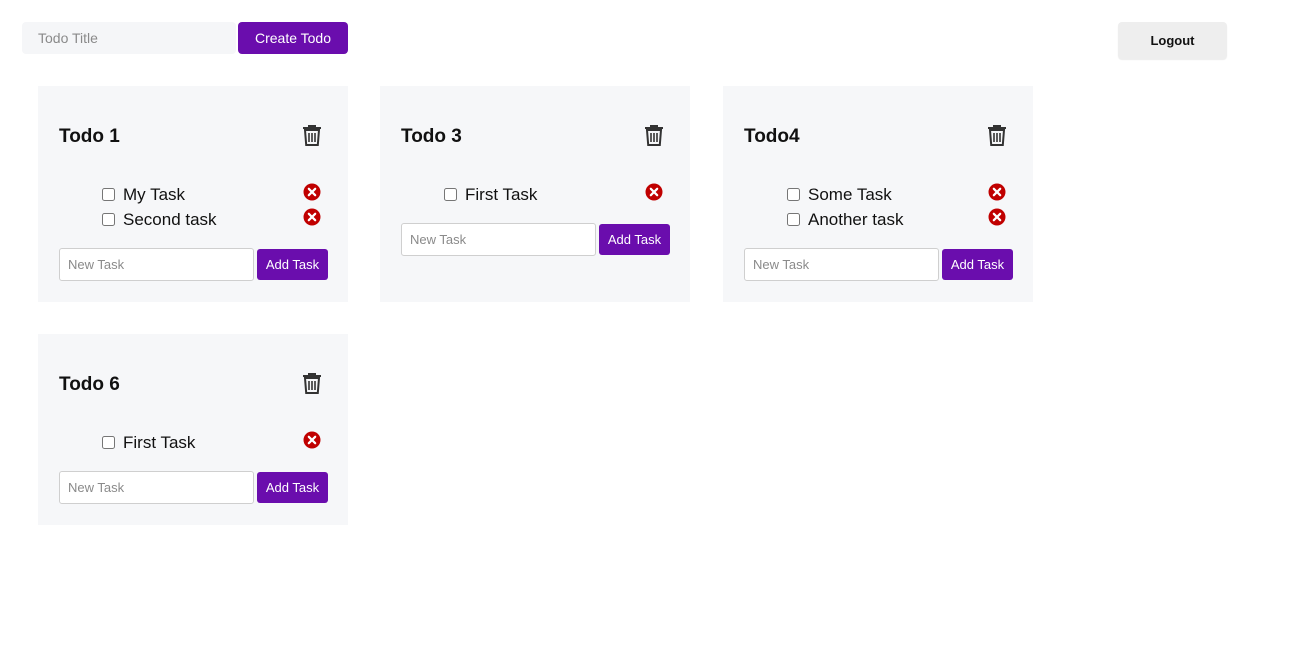 The width and height of the screenshot is (1292, 667). I want to click on todo-card: Todo 6 First Task Add Task, so click(193, 429).